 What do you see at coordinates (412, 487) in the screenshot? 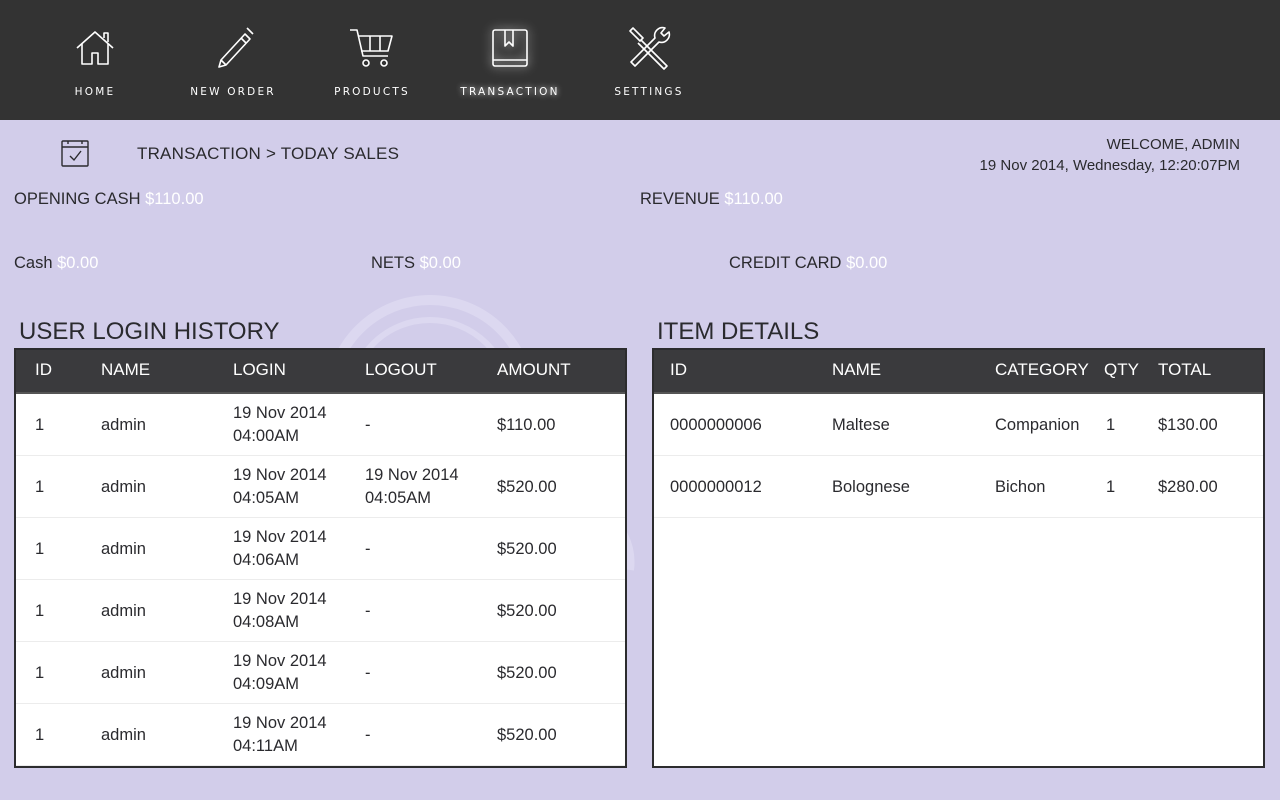
I see `cell-logout: 19 Nov 2014 04:05AM` at bounding box center [412, 487].